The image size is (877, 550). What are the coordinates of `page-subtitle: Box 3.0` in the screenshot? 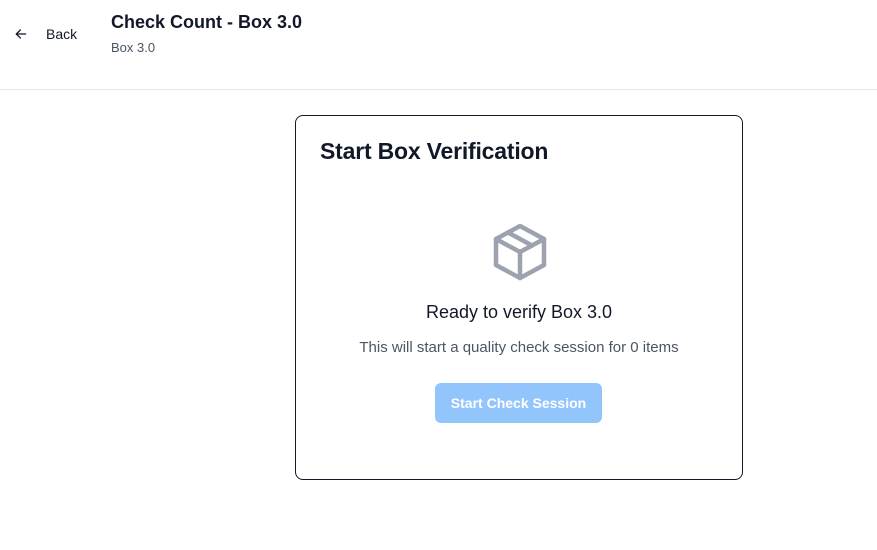 It's located at (133, 47).